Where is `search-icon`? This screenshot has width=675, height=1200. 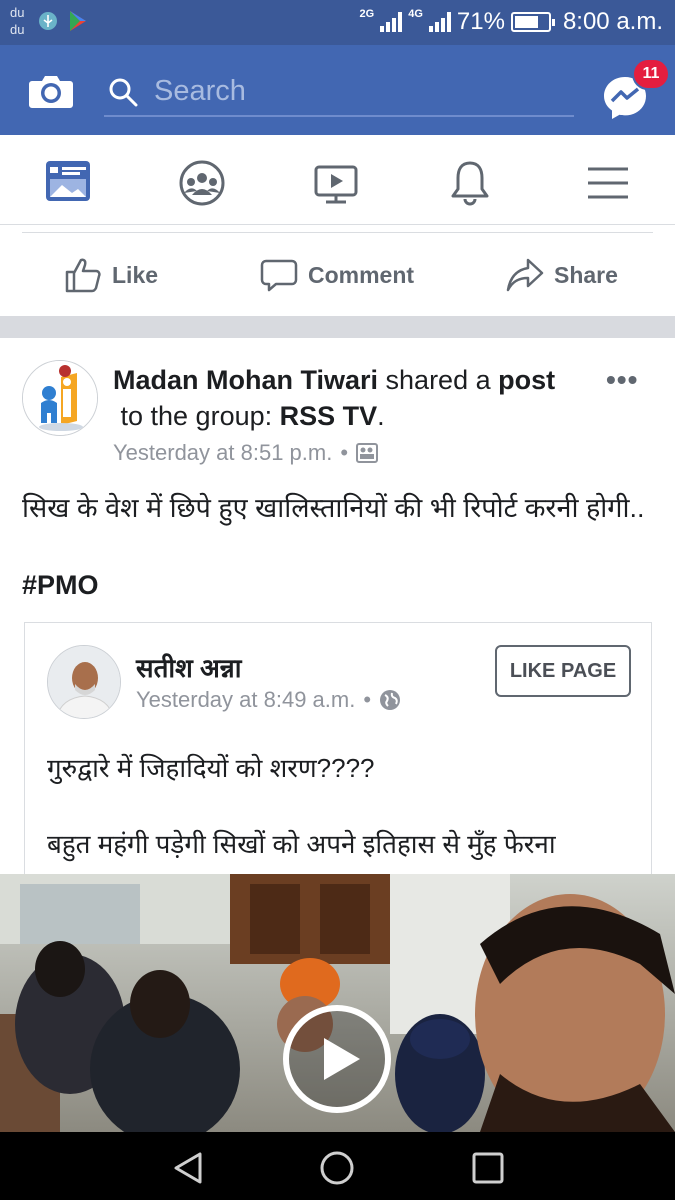
search-icon is located at coordinates (123, 92).